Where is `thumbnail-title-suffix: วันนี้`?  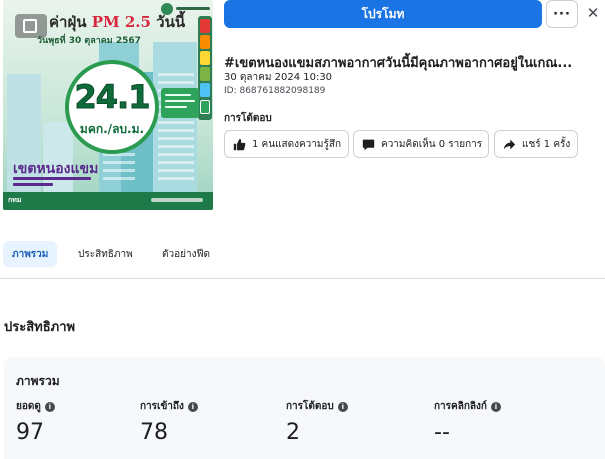 thumbnail-title-suffix: วันนี้ is located at coordinates (171, 22).